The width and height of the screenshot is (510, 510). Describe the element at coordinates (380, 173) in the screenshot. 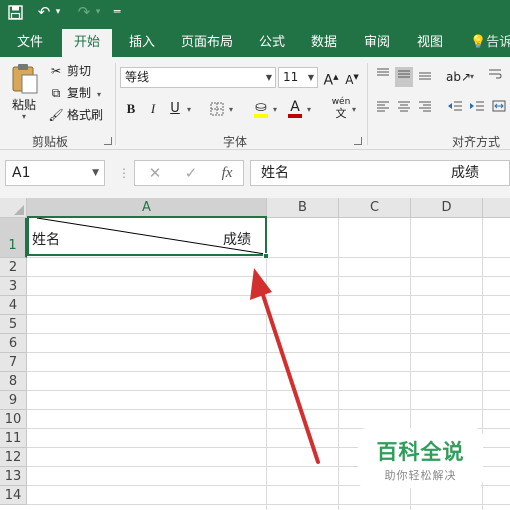

I see `formula-input: 姓名 成绩` at that location.